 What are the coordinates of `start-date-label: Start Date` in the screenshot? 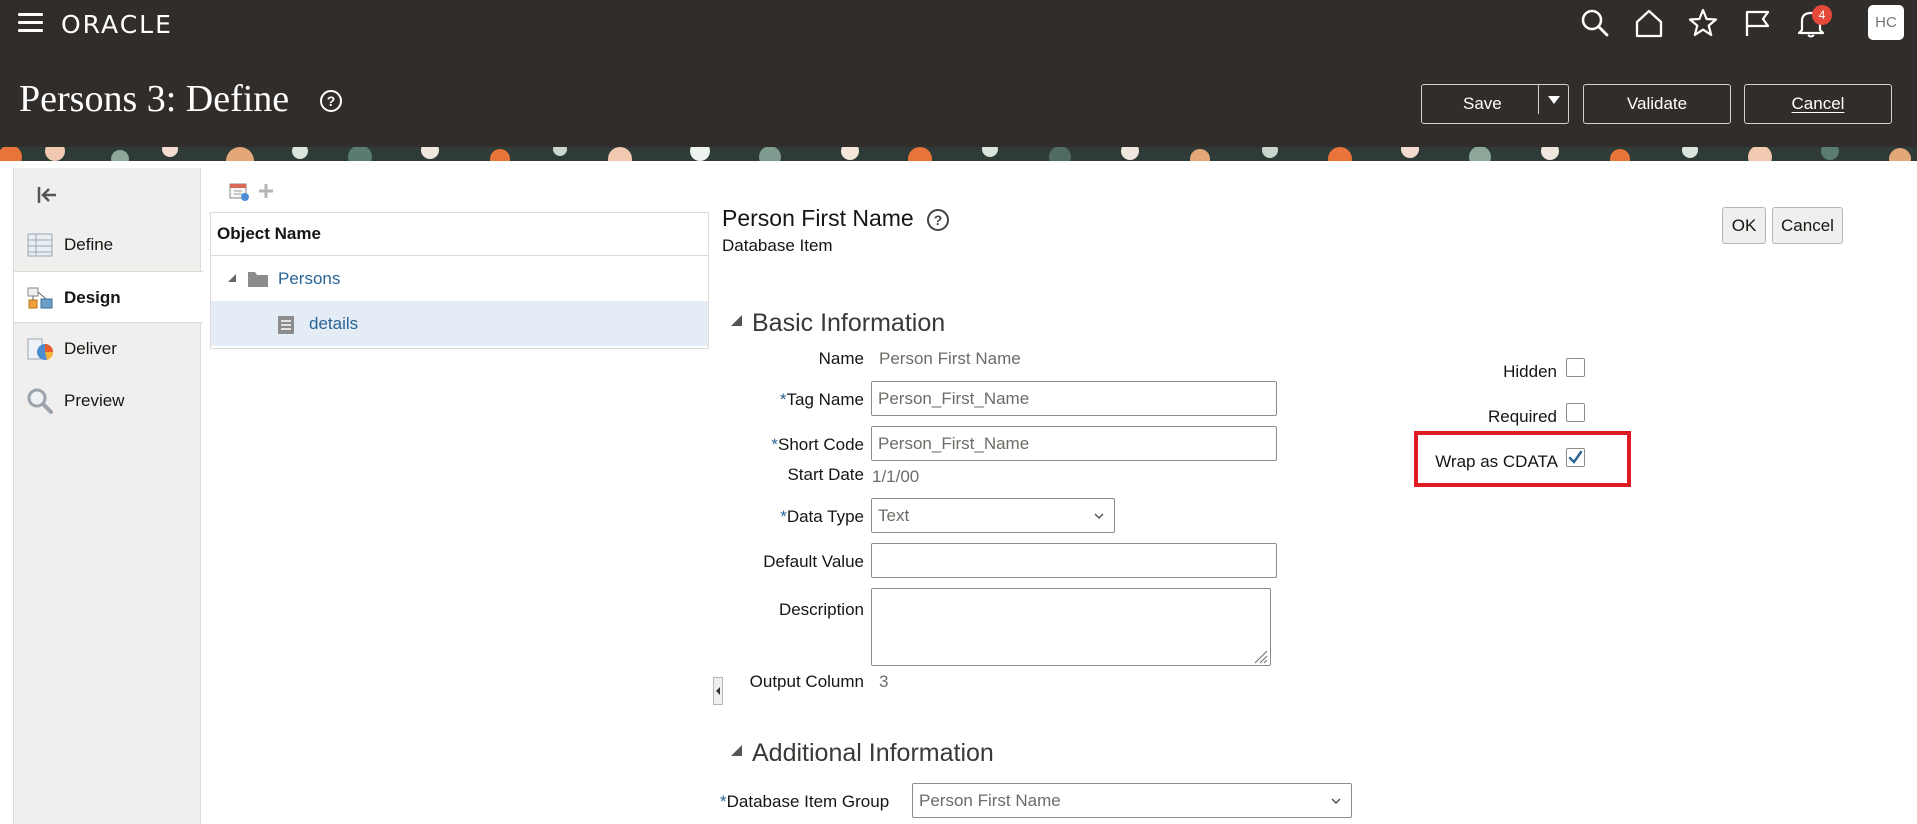 It's located at (825, 474).